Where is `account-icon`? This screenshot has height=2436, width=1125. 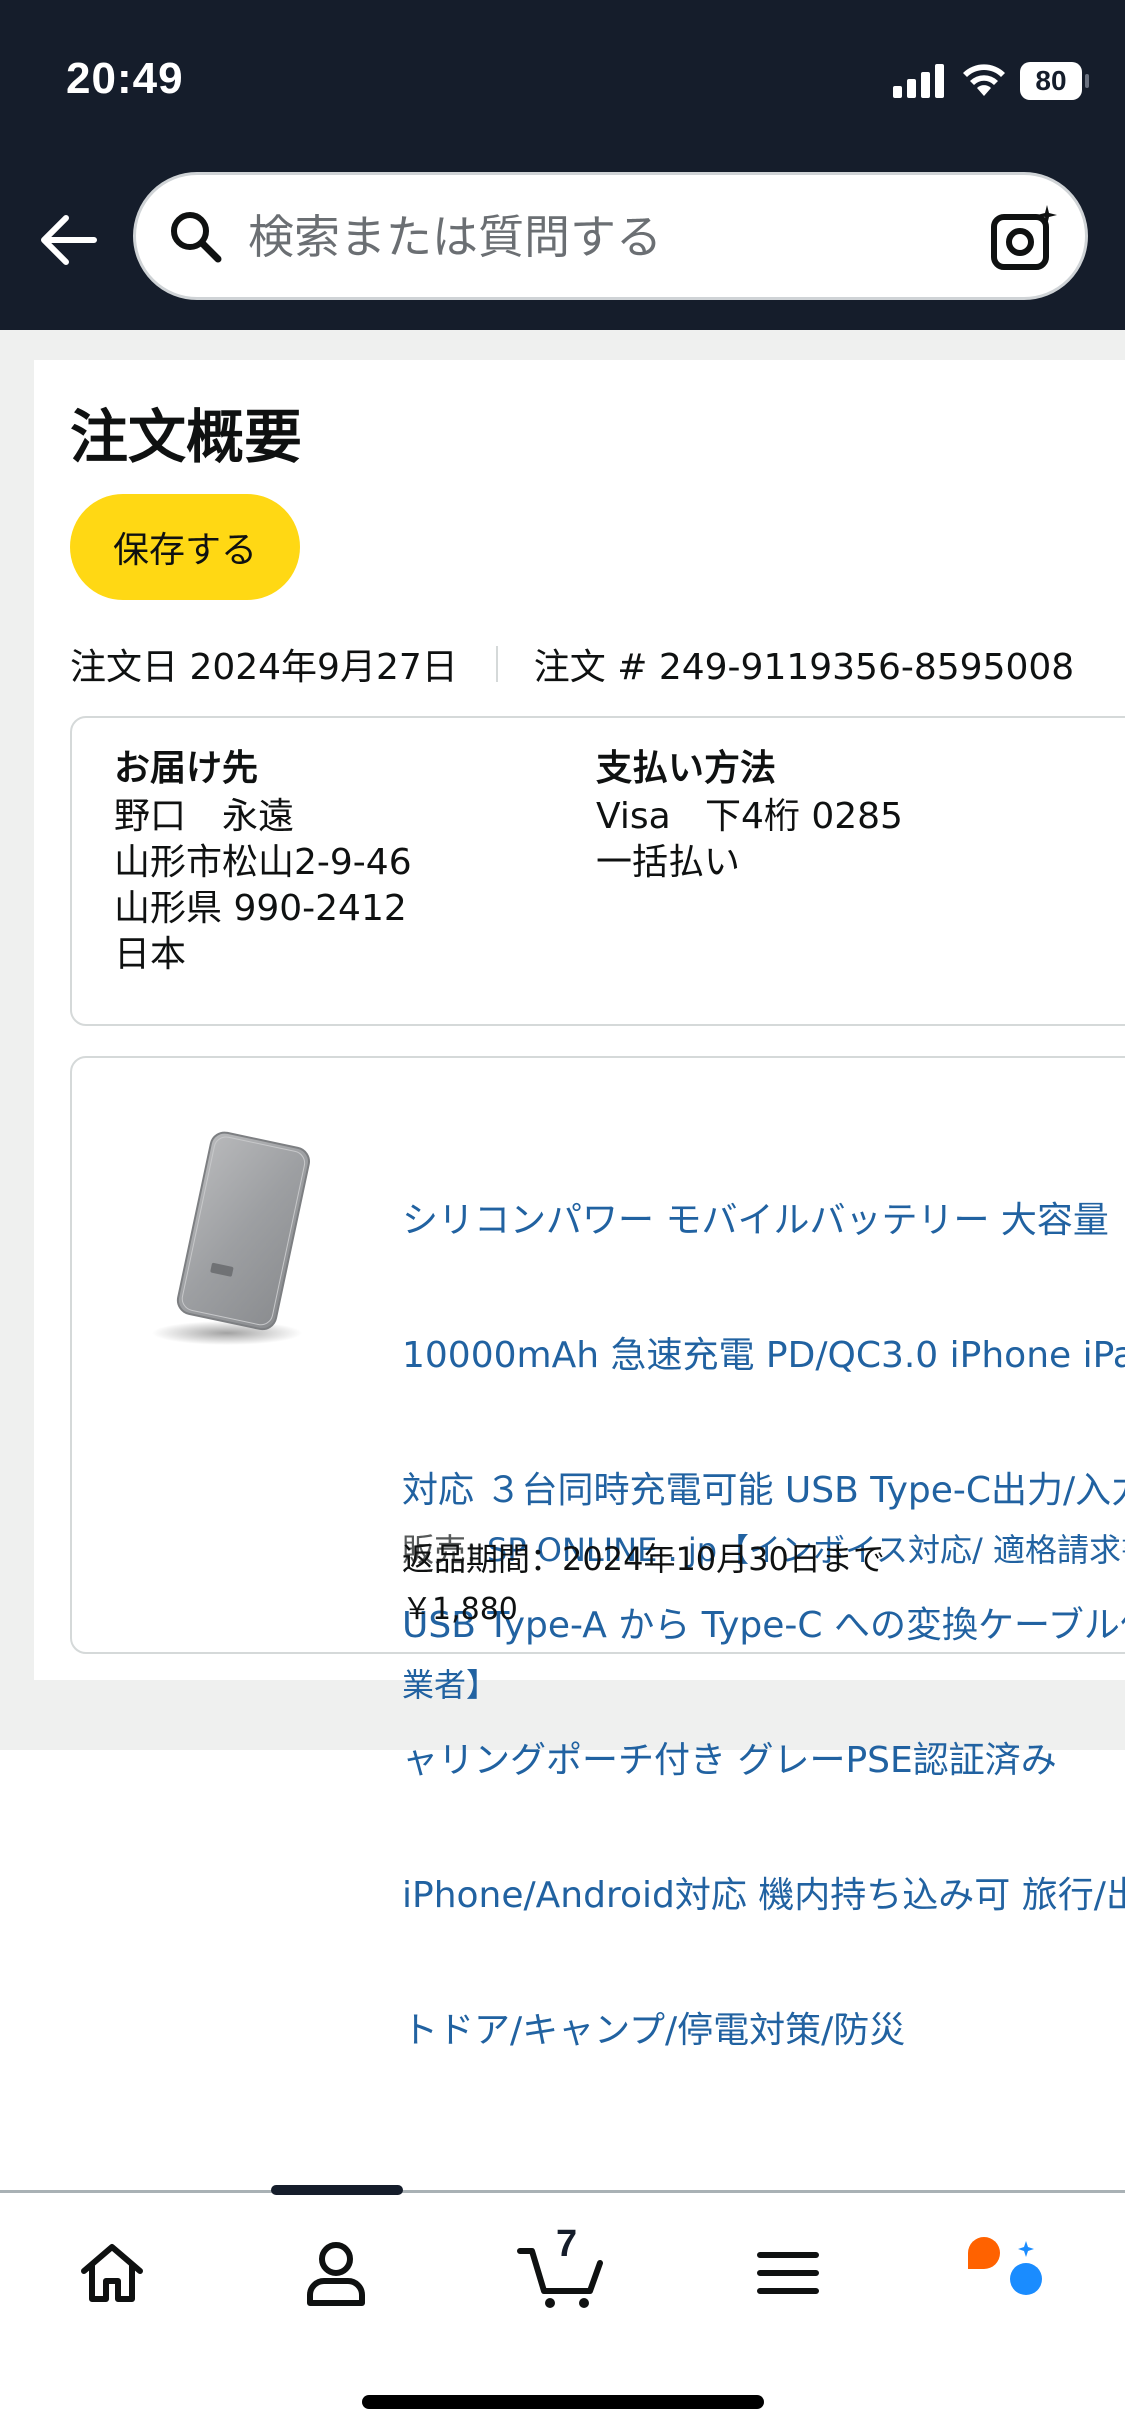
account-icon is located at coordinates (336, 2273).